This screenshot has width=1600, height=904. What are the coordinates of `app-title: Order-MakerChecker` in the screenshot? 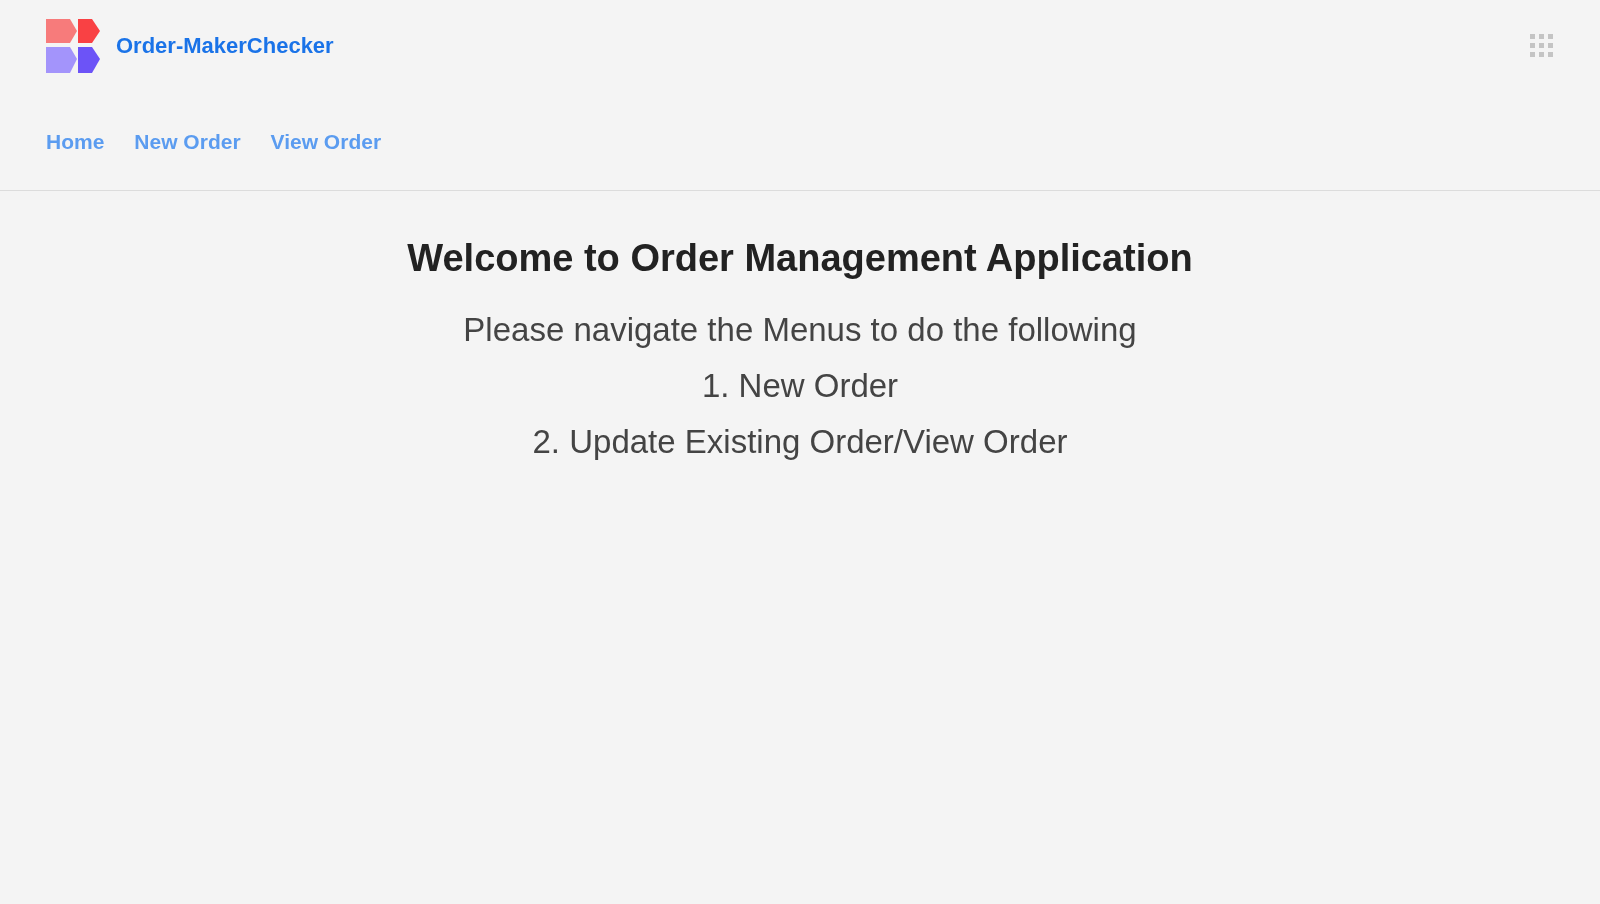 It's located at (225, 46).